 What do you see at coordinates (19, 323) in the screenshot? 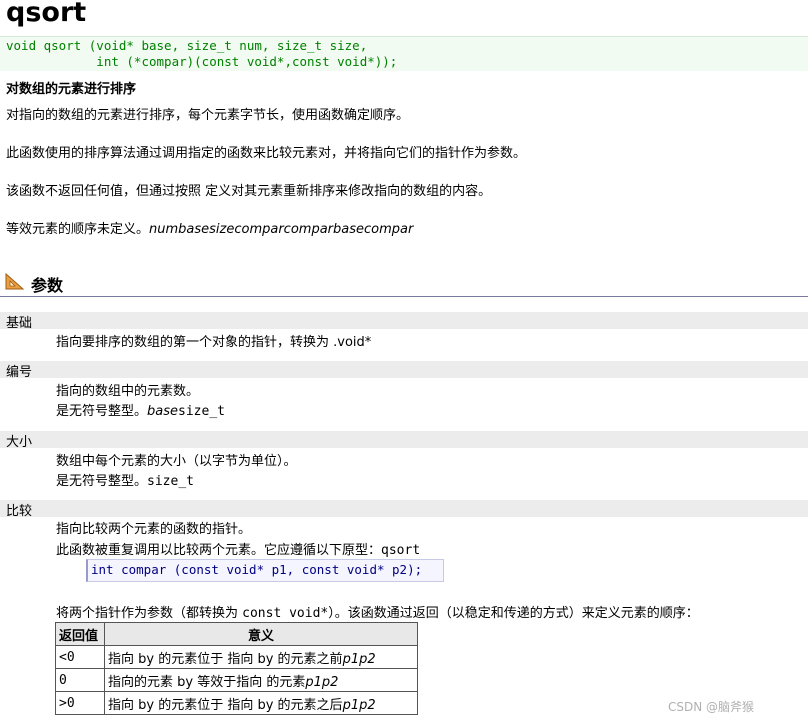
I see `param-term-base-label: 基础` at bounding box center [19, 323].